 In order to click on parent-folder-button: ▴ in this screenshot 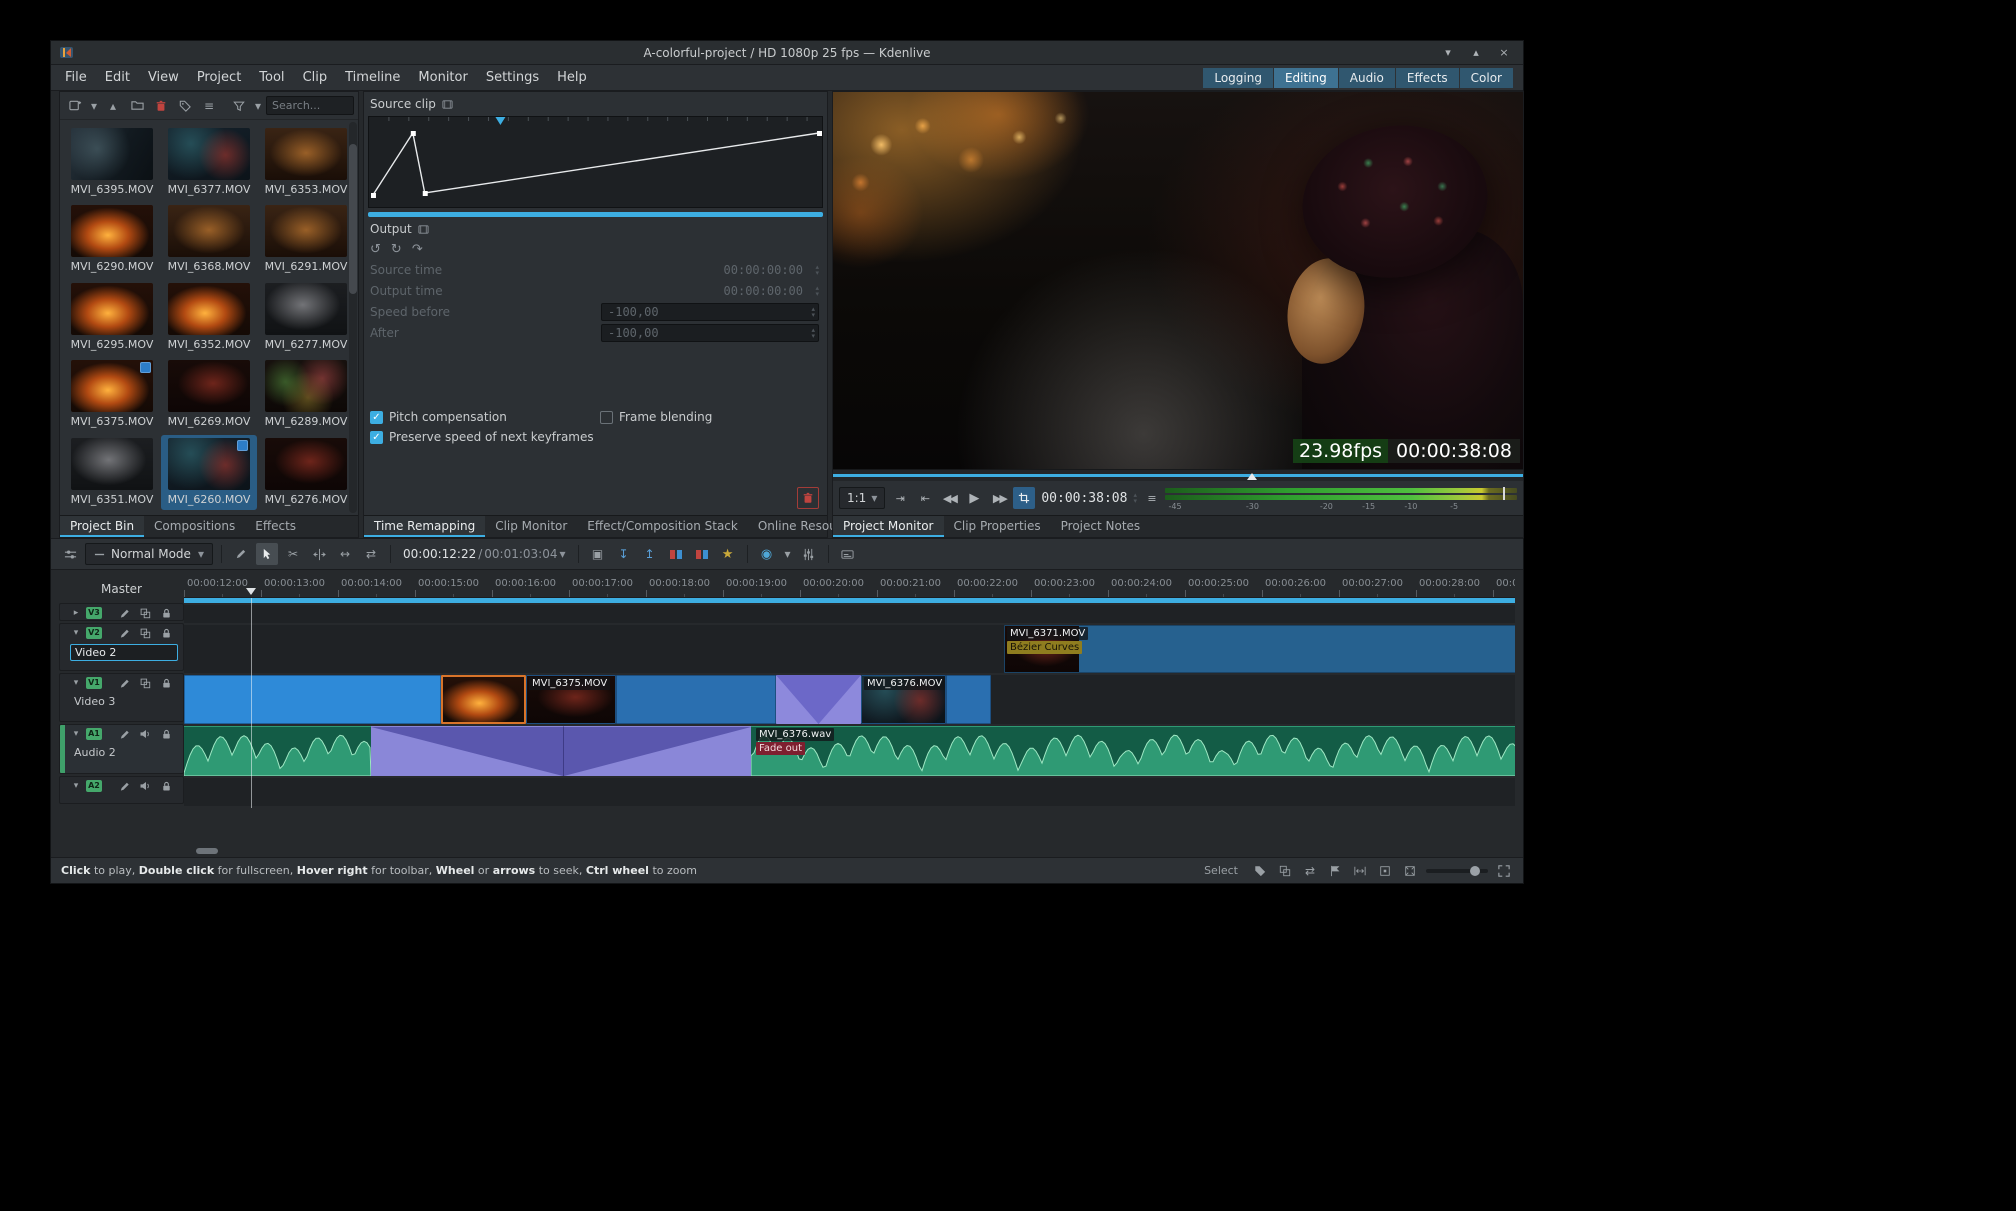, I will do `click(113, 106)`.